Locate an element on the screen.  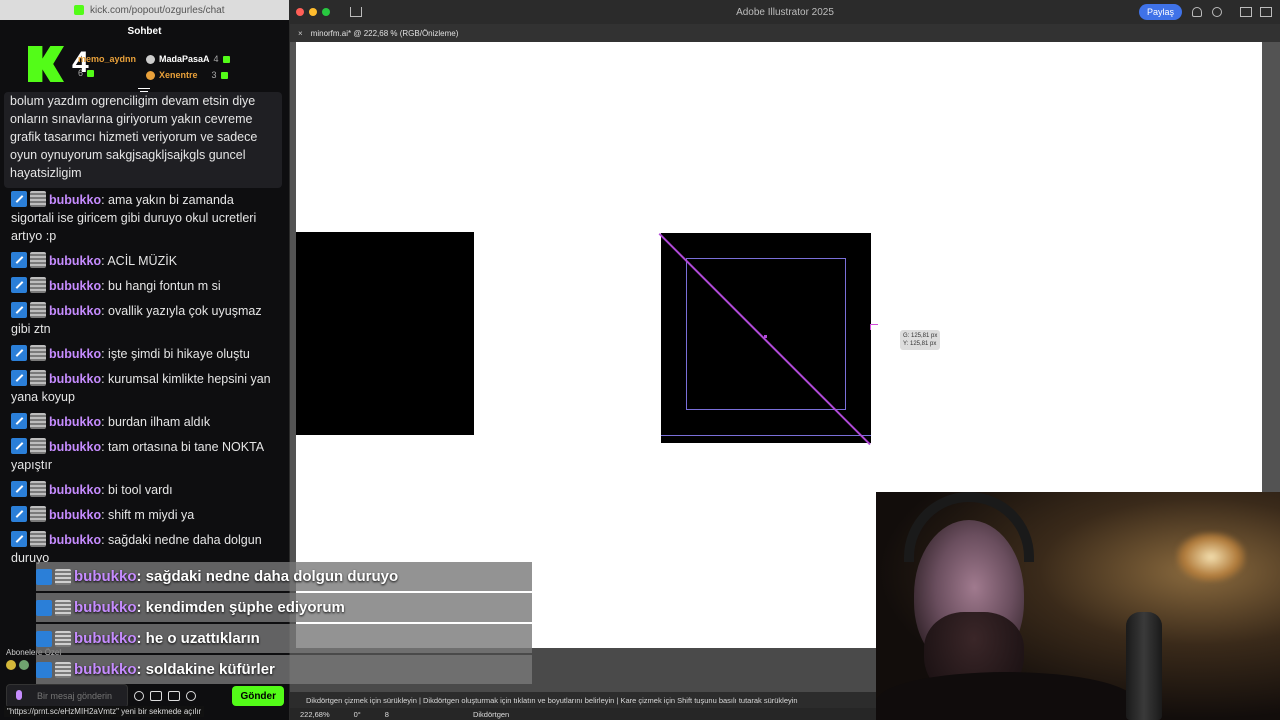
maximize-window-icon is located at coordinates (326, 12).